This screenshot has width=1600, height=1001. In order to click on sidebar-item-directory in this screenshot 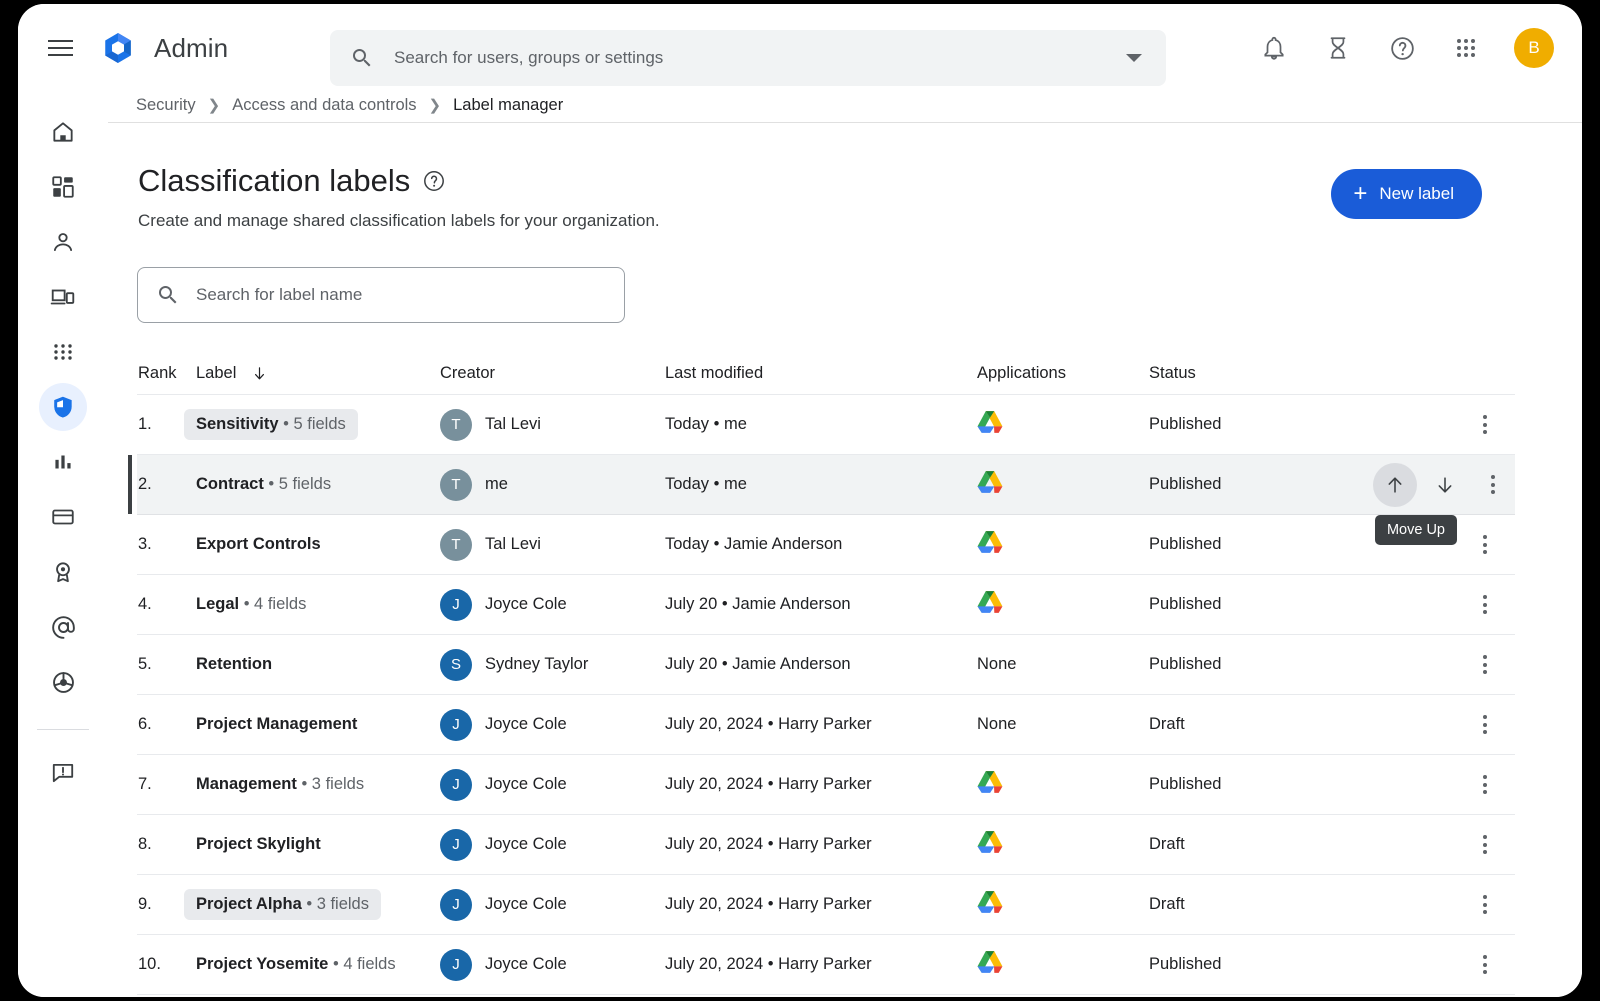, I will do `click(63, 242)`.